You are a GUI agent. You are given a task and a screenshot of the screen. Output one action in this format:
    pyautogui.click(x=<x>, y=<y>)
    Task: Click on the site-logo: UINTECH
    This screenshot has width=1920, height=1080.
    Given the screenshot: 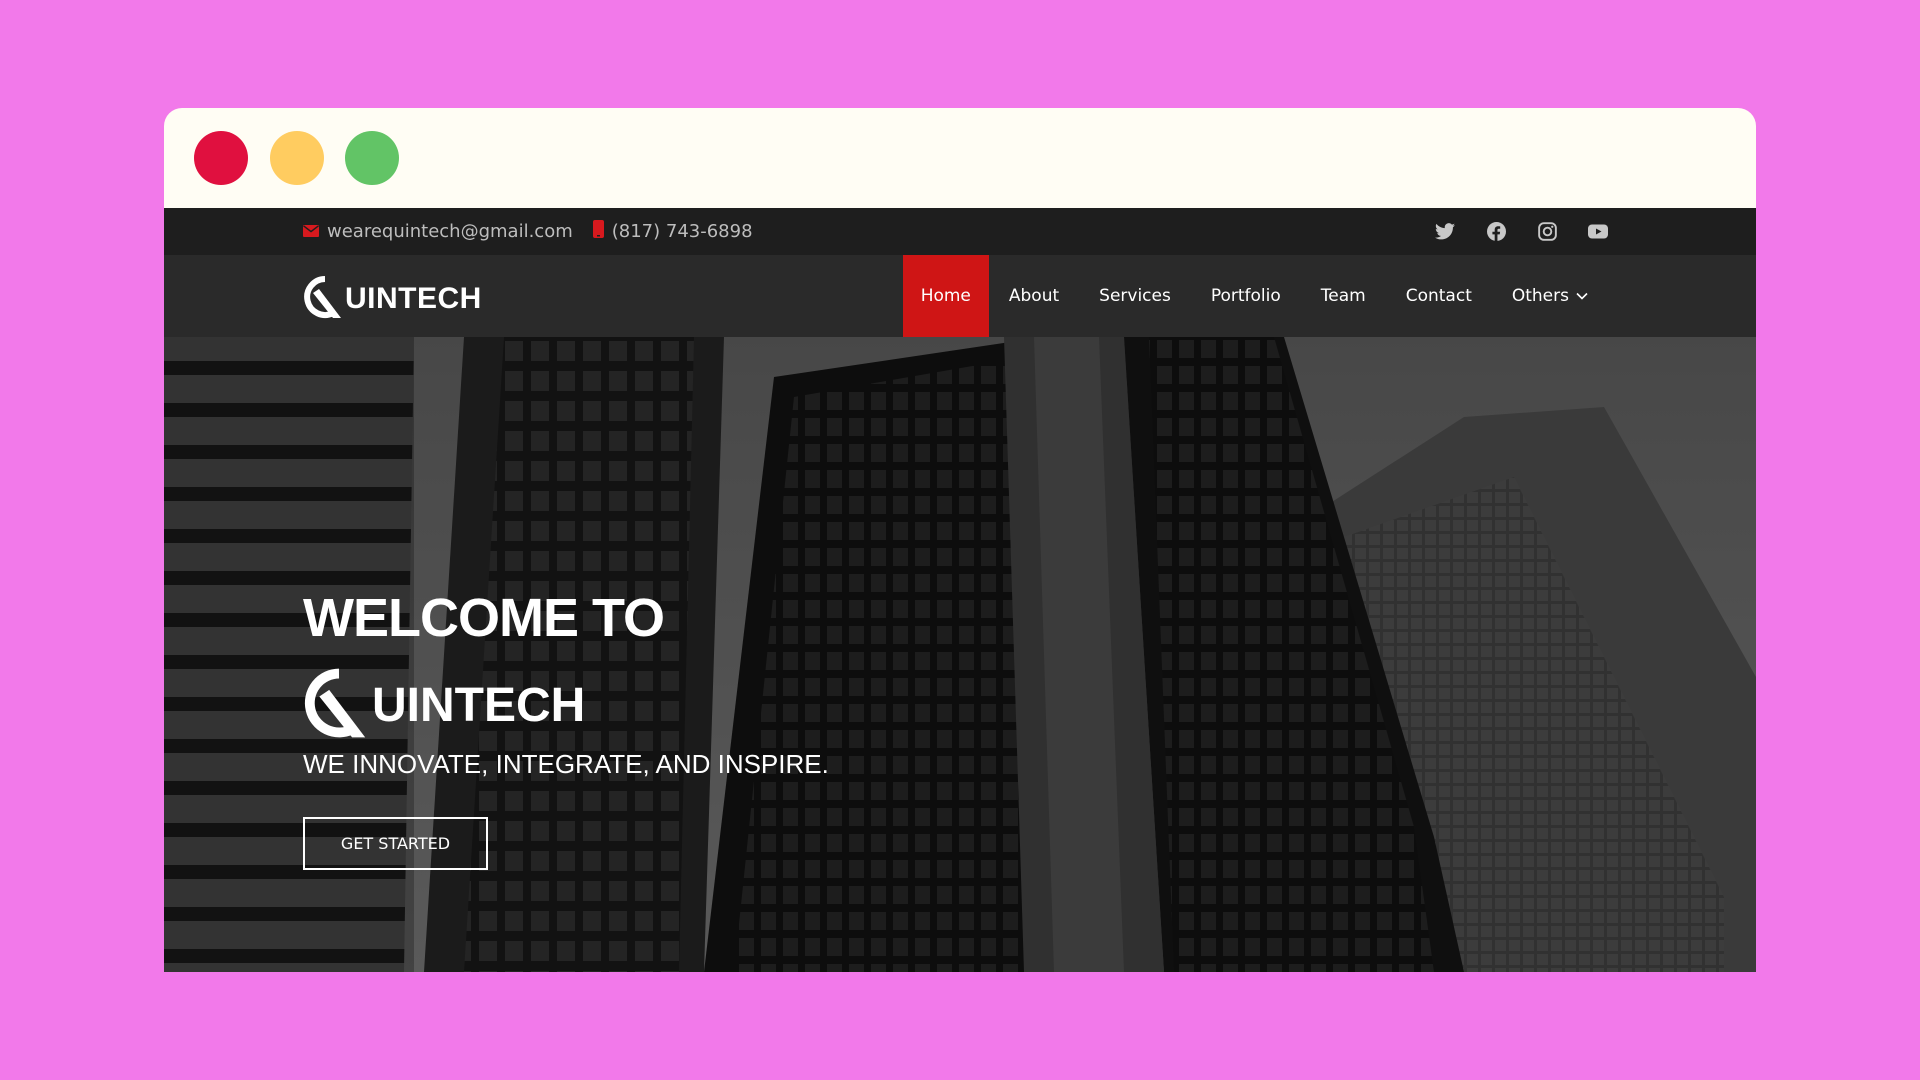 What is the action you would take?
    pyautogui.click(x=392, y=299)
    